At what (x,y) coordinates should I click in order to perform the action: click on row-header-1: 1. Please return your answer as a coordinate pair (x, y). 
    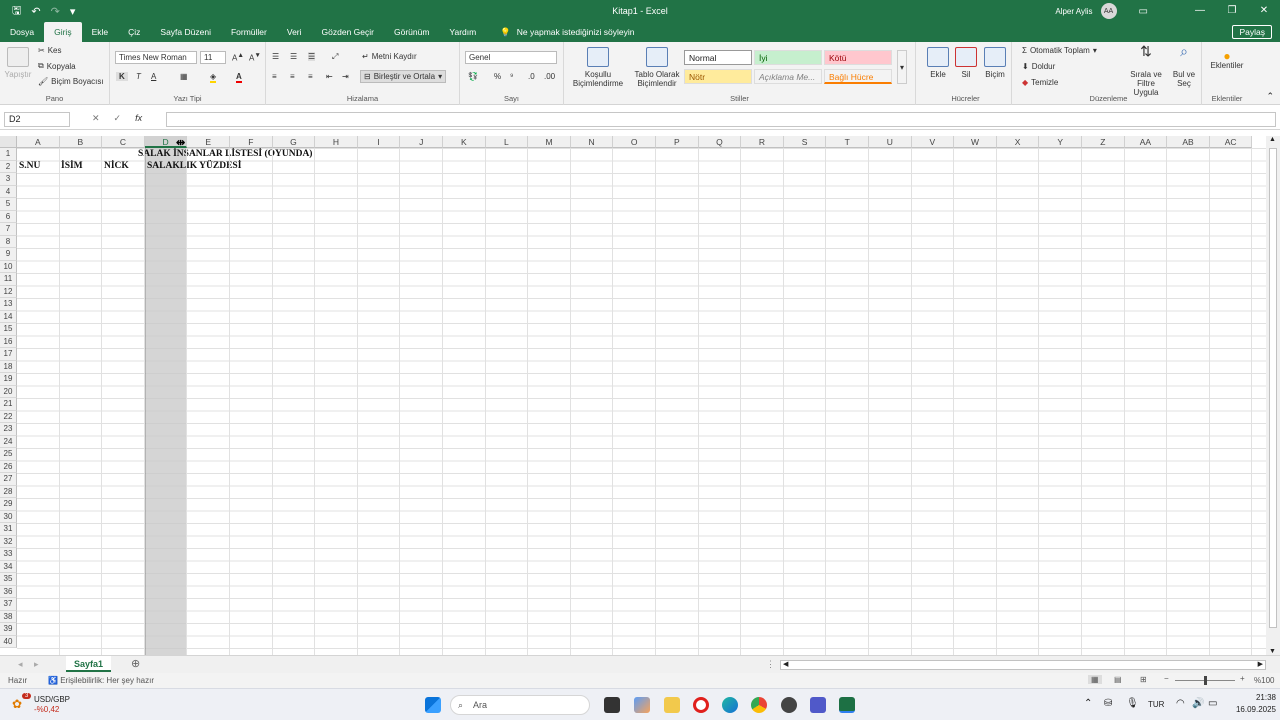
    Looking at the image, I should click on (8, 154).